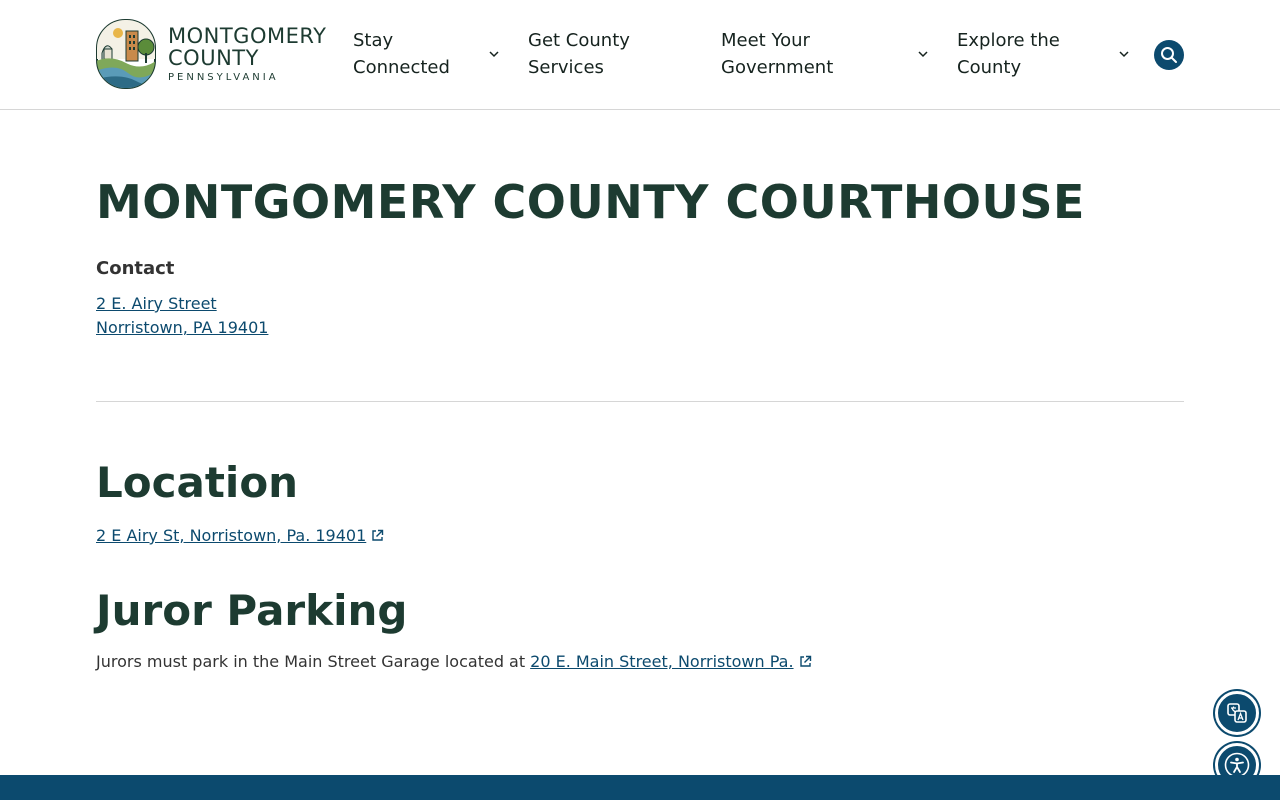 This screenshot has height=800, width=1280. I want to click on section-divider, so click(640, 401).